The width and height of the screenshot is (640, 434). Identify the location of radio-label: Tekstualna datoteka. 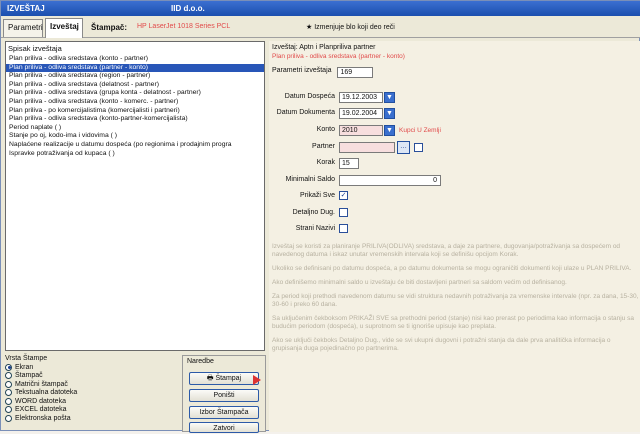
(46, 393).